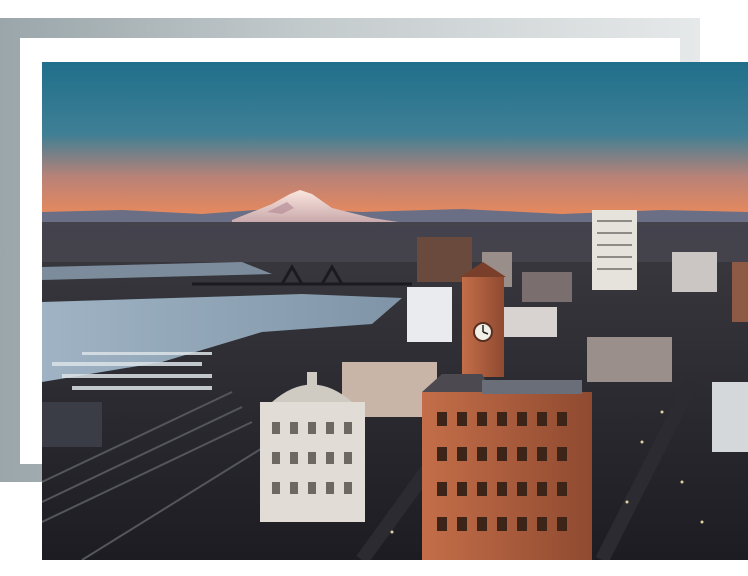 Image resolution: width=748 pixels, height=576 pixels. I want to click on clock-tower, so click(483, 319).